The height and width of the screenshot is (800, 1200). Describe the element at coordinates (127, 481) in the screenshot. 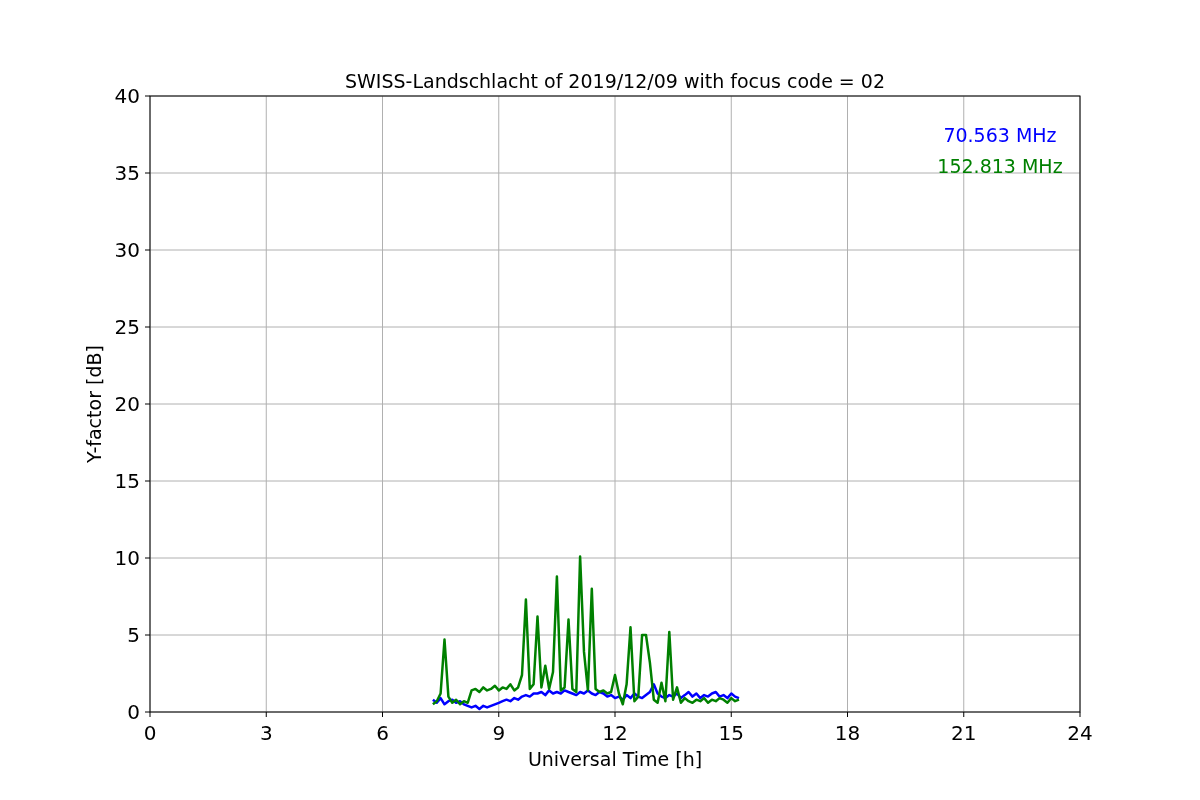

I see `y-tick-label: 15` at that location.